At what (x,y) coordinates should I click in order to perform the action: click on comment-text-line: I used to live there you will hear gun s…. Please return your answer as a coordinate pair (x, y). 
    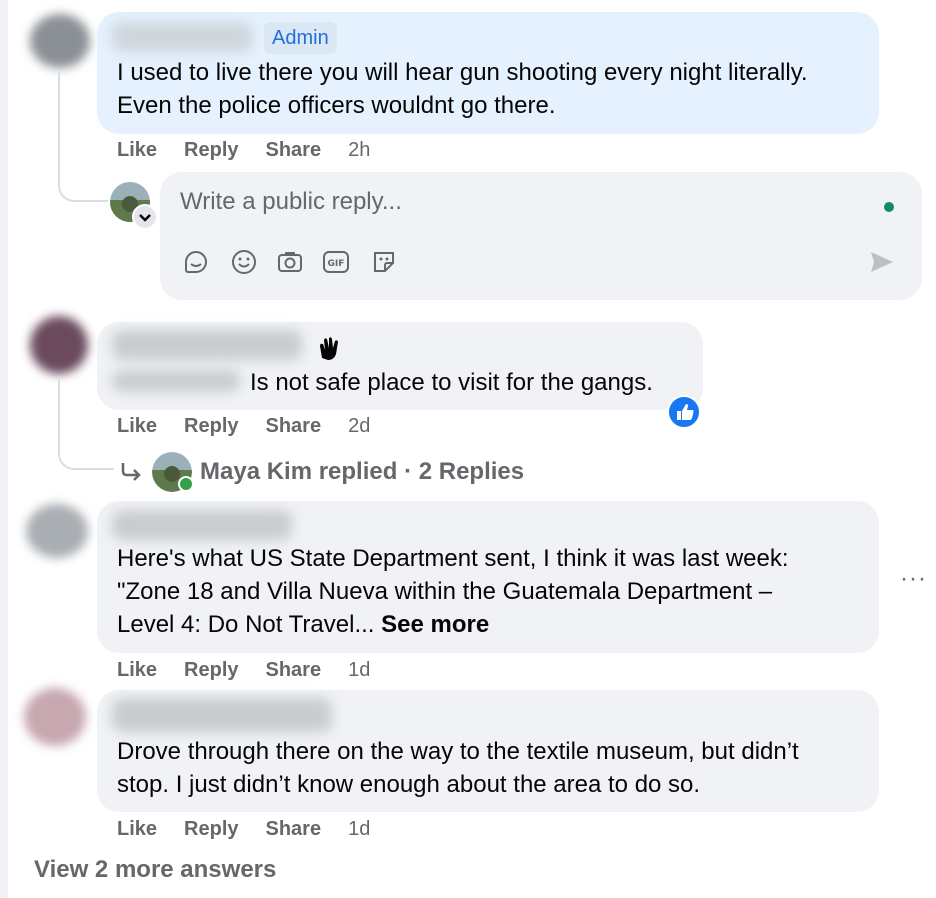
    Looking at the image, I should click on (462, 72).